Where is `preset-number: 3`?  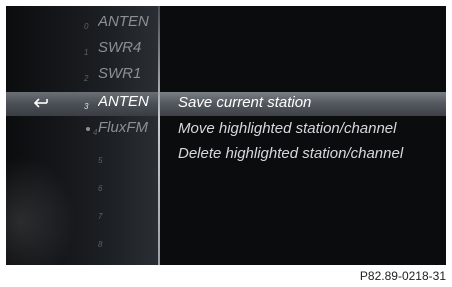
preset-number: 3 is located at coordinates (86, 106).